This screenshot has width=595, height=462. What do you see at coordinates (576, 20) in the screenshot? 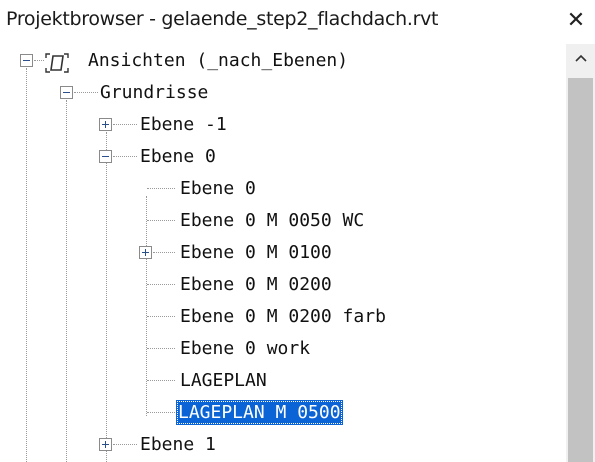
I see `close-button: ✕` at bounding box center [576, 20].